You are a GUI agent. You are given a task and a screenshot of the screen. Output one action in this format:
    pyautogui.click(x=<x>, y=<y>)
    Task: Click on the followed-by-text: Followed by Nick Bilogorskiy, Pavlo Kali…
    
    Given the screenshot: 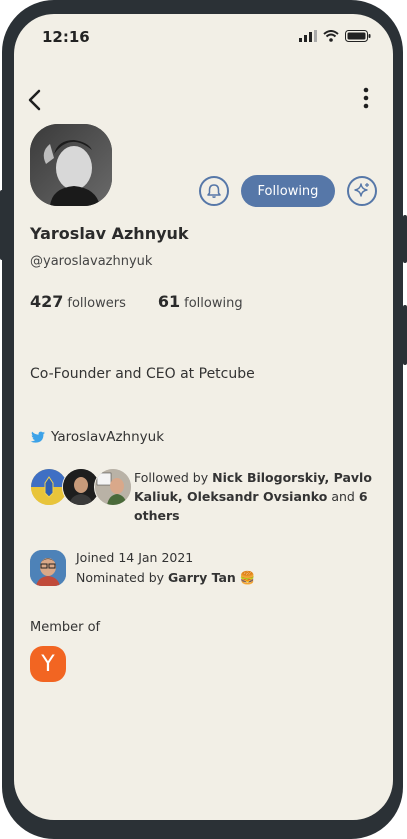 What is the action you would take?
    pyautogui.click(x=254, y=496)
    